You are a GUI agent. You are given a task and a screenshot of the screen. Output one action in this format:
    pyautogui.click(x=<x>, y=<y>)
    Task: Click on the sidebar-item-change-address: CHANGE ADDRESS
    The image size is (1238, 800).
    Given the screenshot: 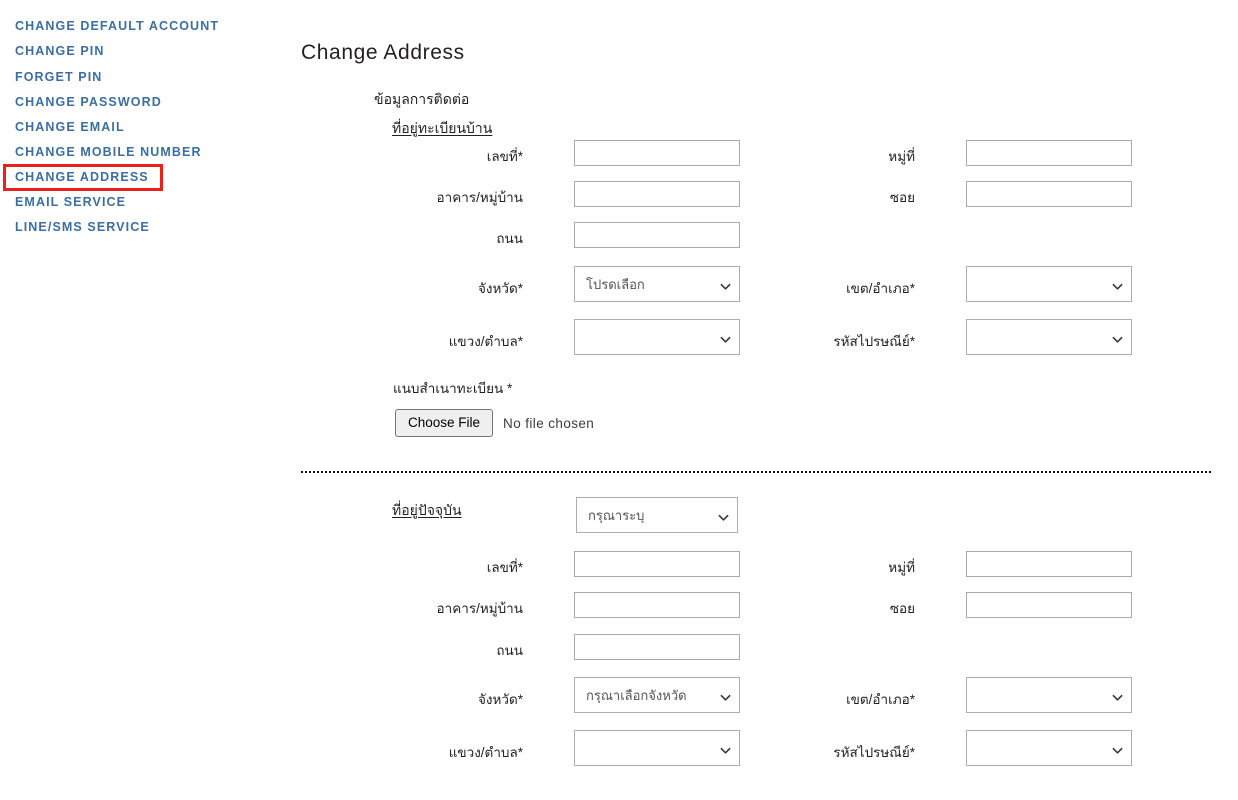 What is the action you would take?
    pyautogui.click(x=82, y=177)
    